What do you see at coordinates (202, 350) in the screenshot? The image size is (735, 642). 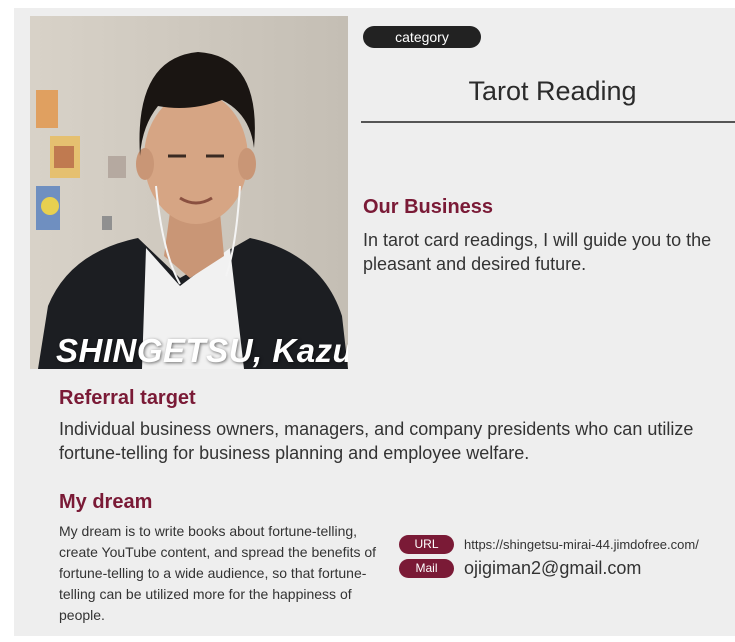 I see `profile-name: SHINGETSU, Kazu` at bounding box center [202, 350].